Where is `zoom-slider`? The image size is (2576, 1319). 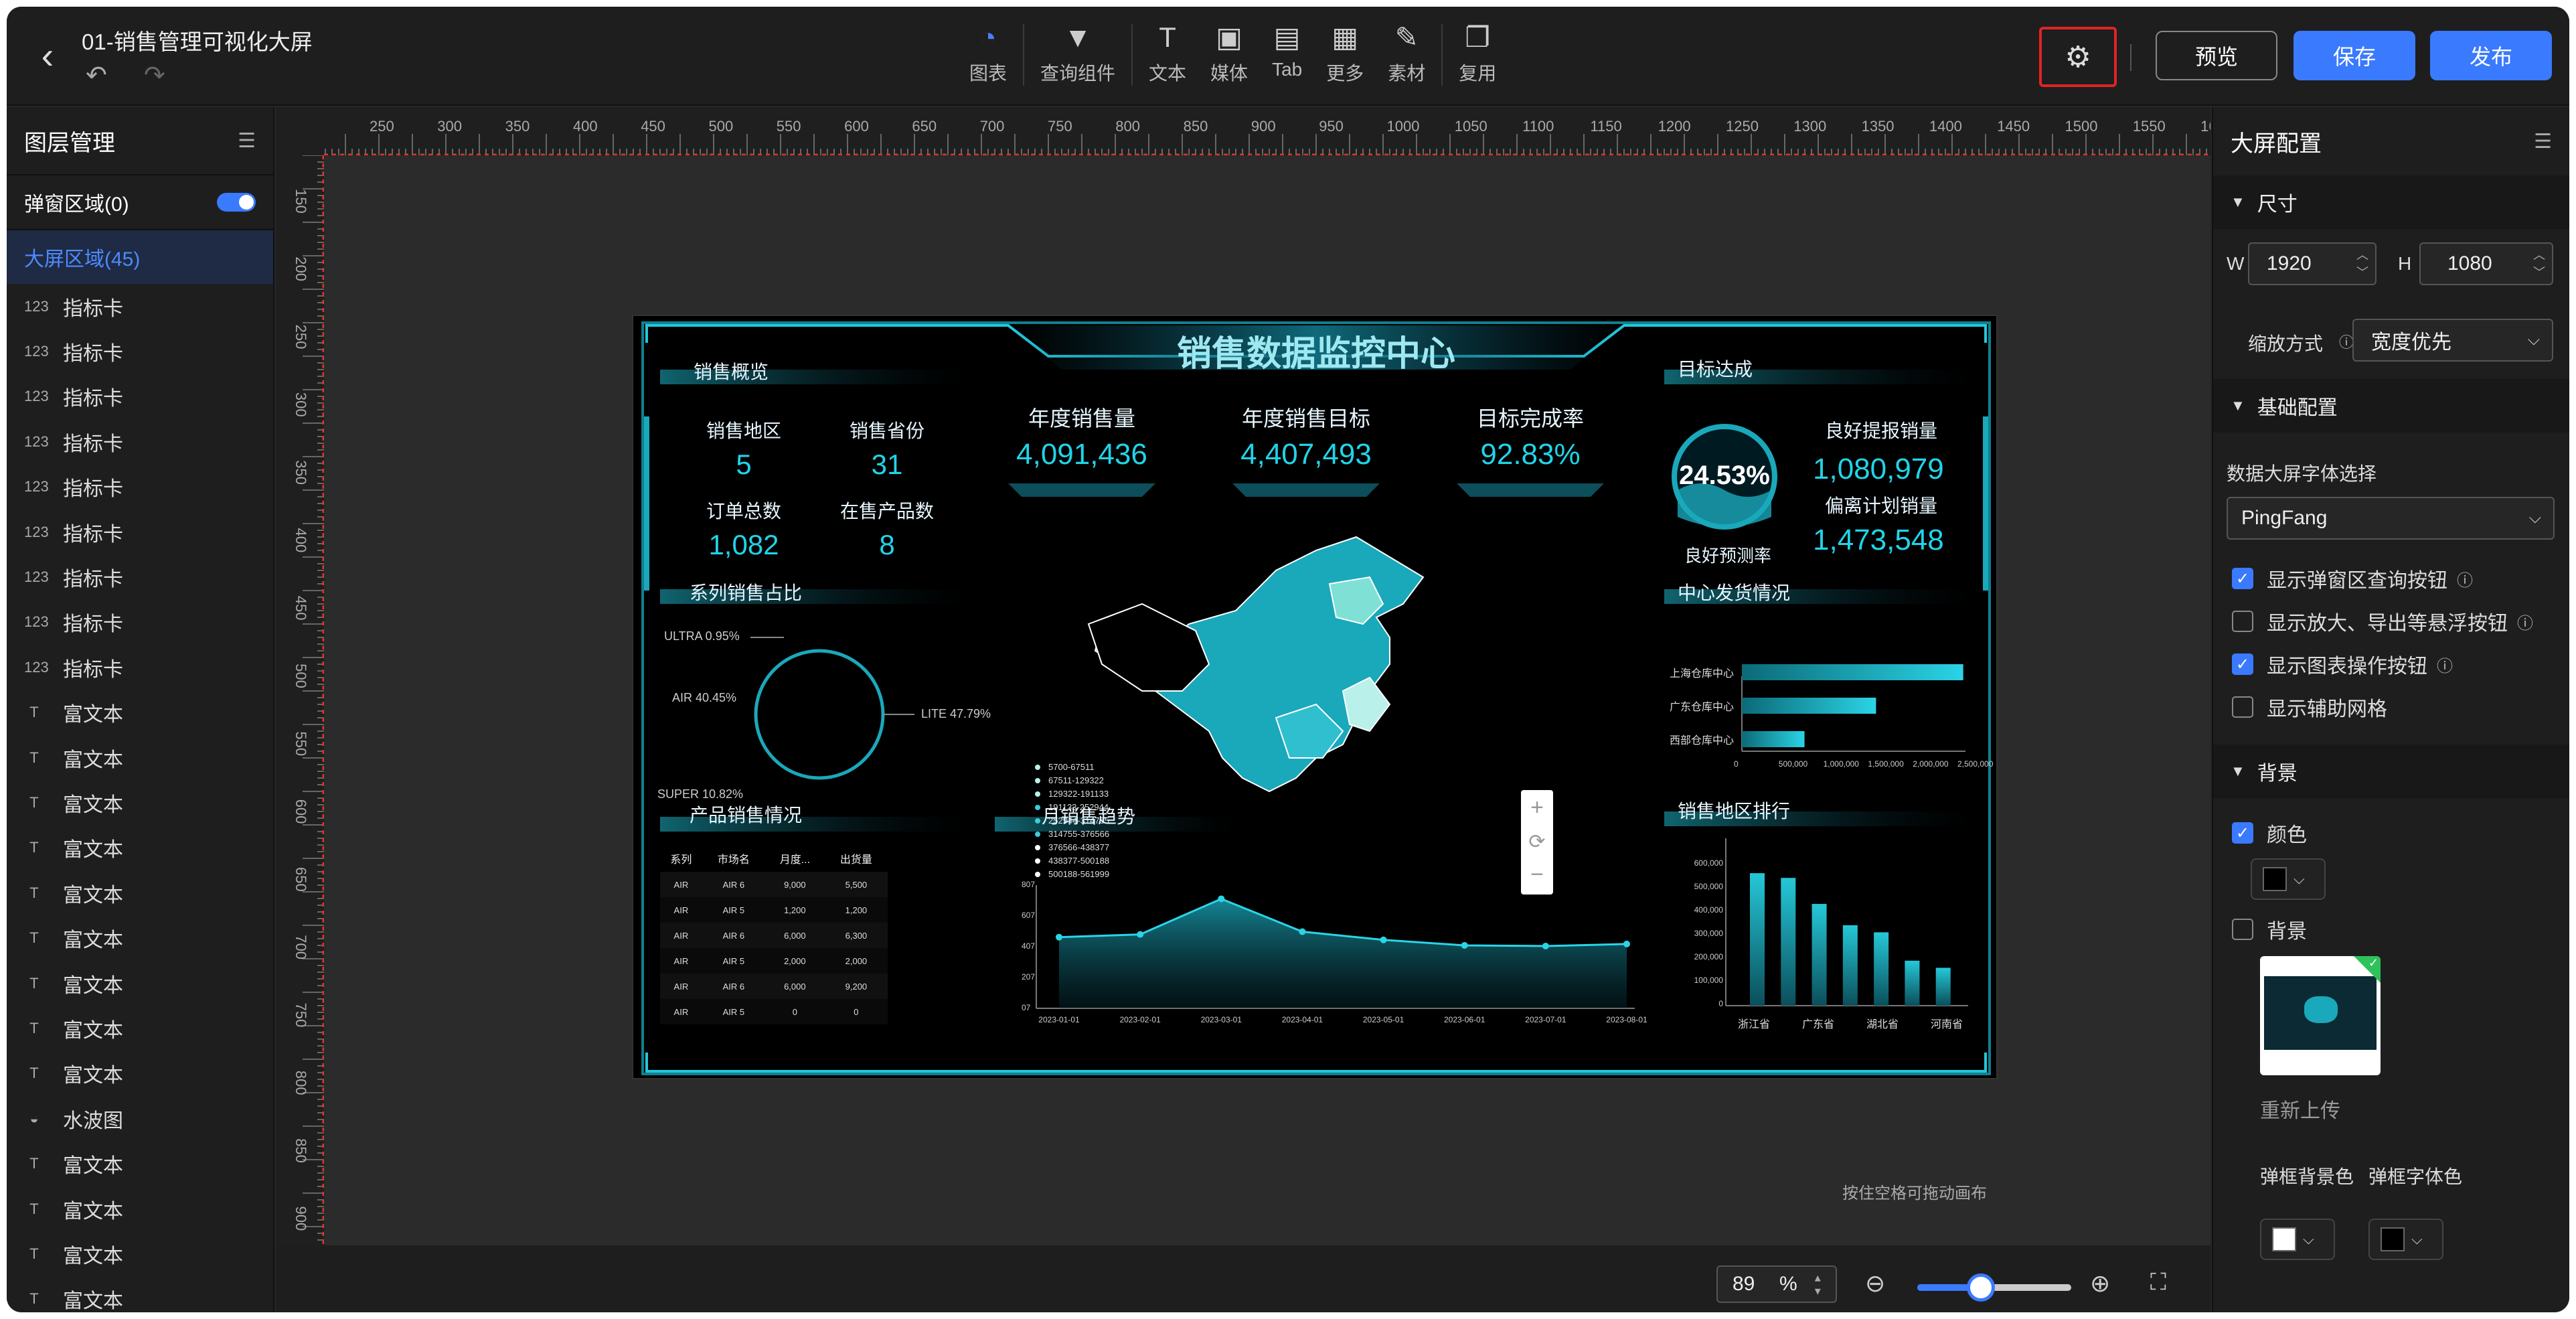
zoom-slider is located at coordinates (1994, 1287).